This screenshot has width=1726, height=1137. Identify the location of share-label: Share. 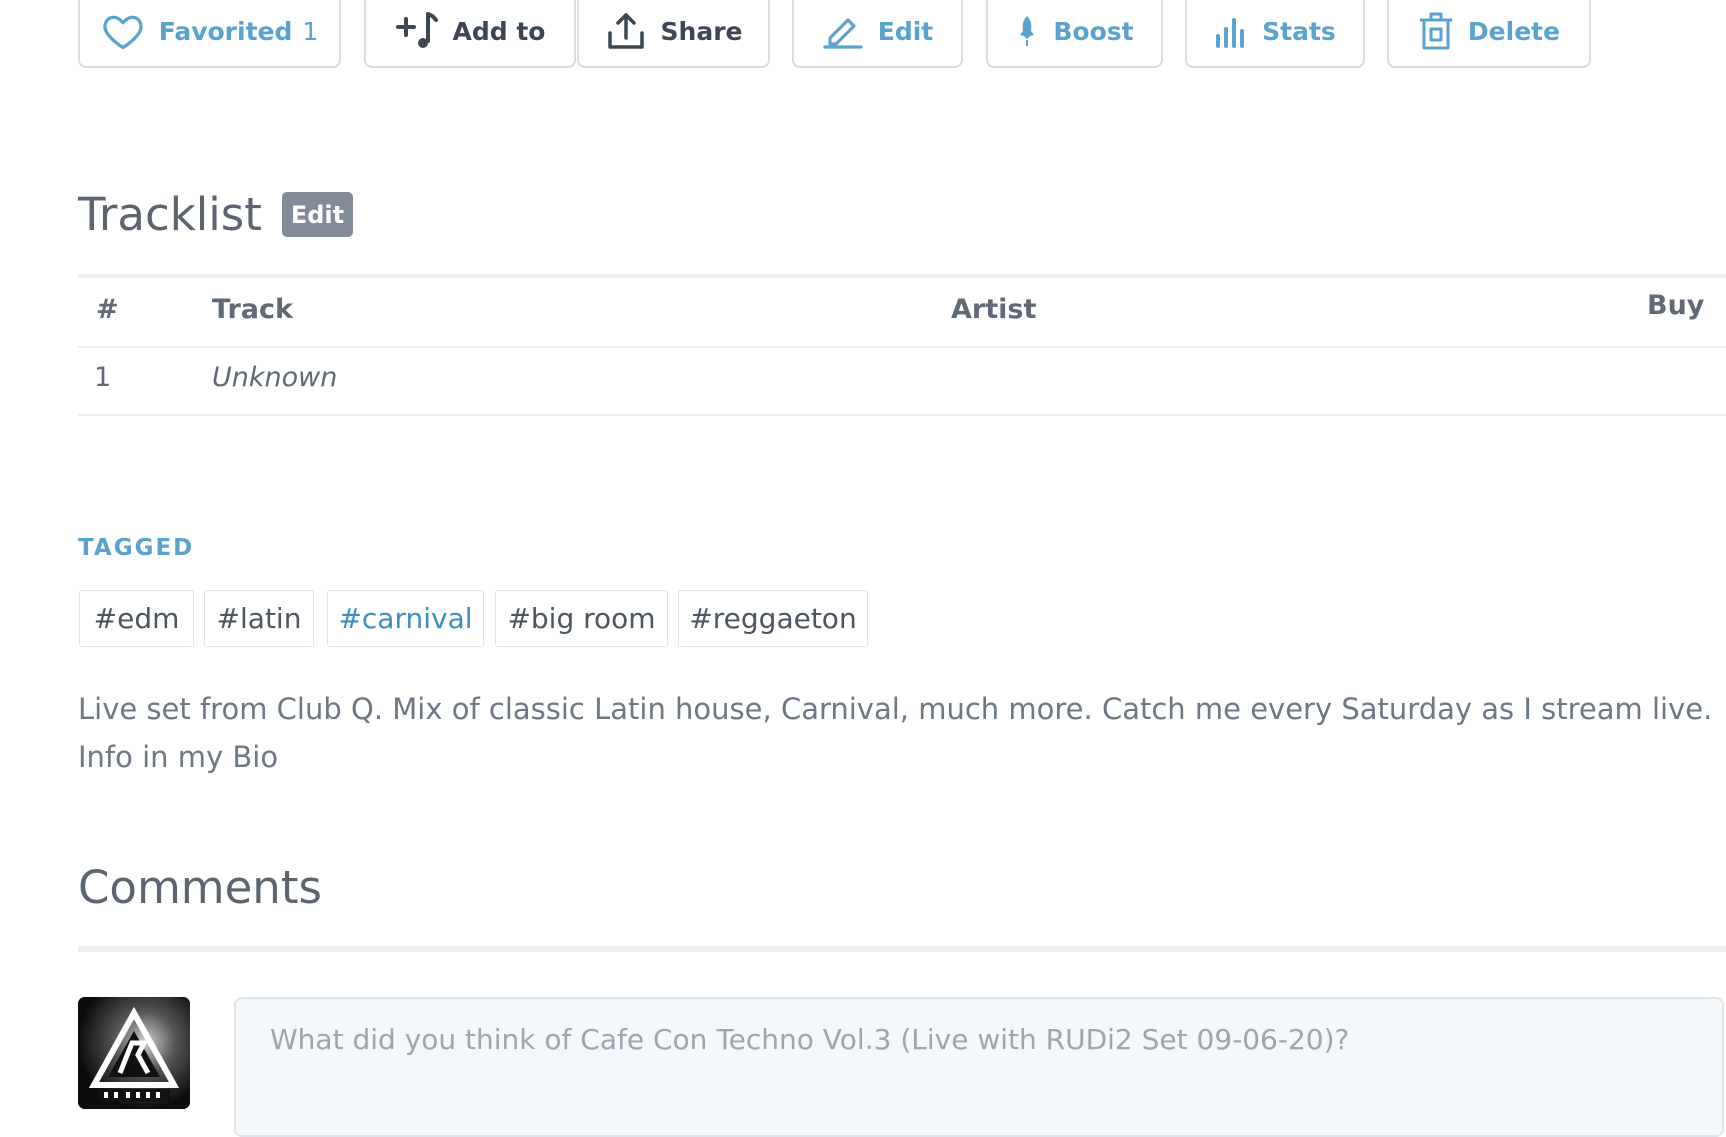
(701, 31).